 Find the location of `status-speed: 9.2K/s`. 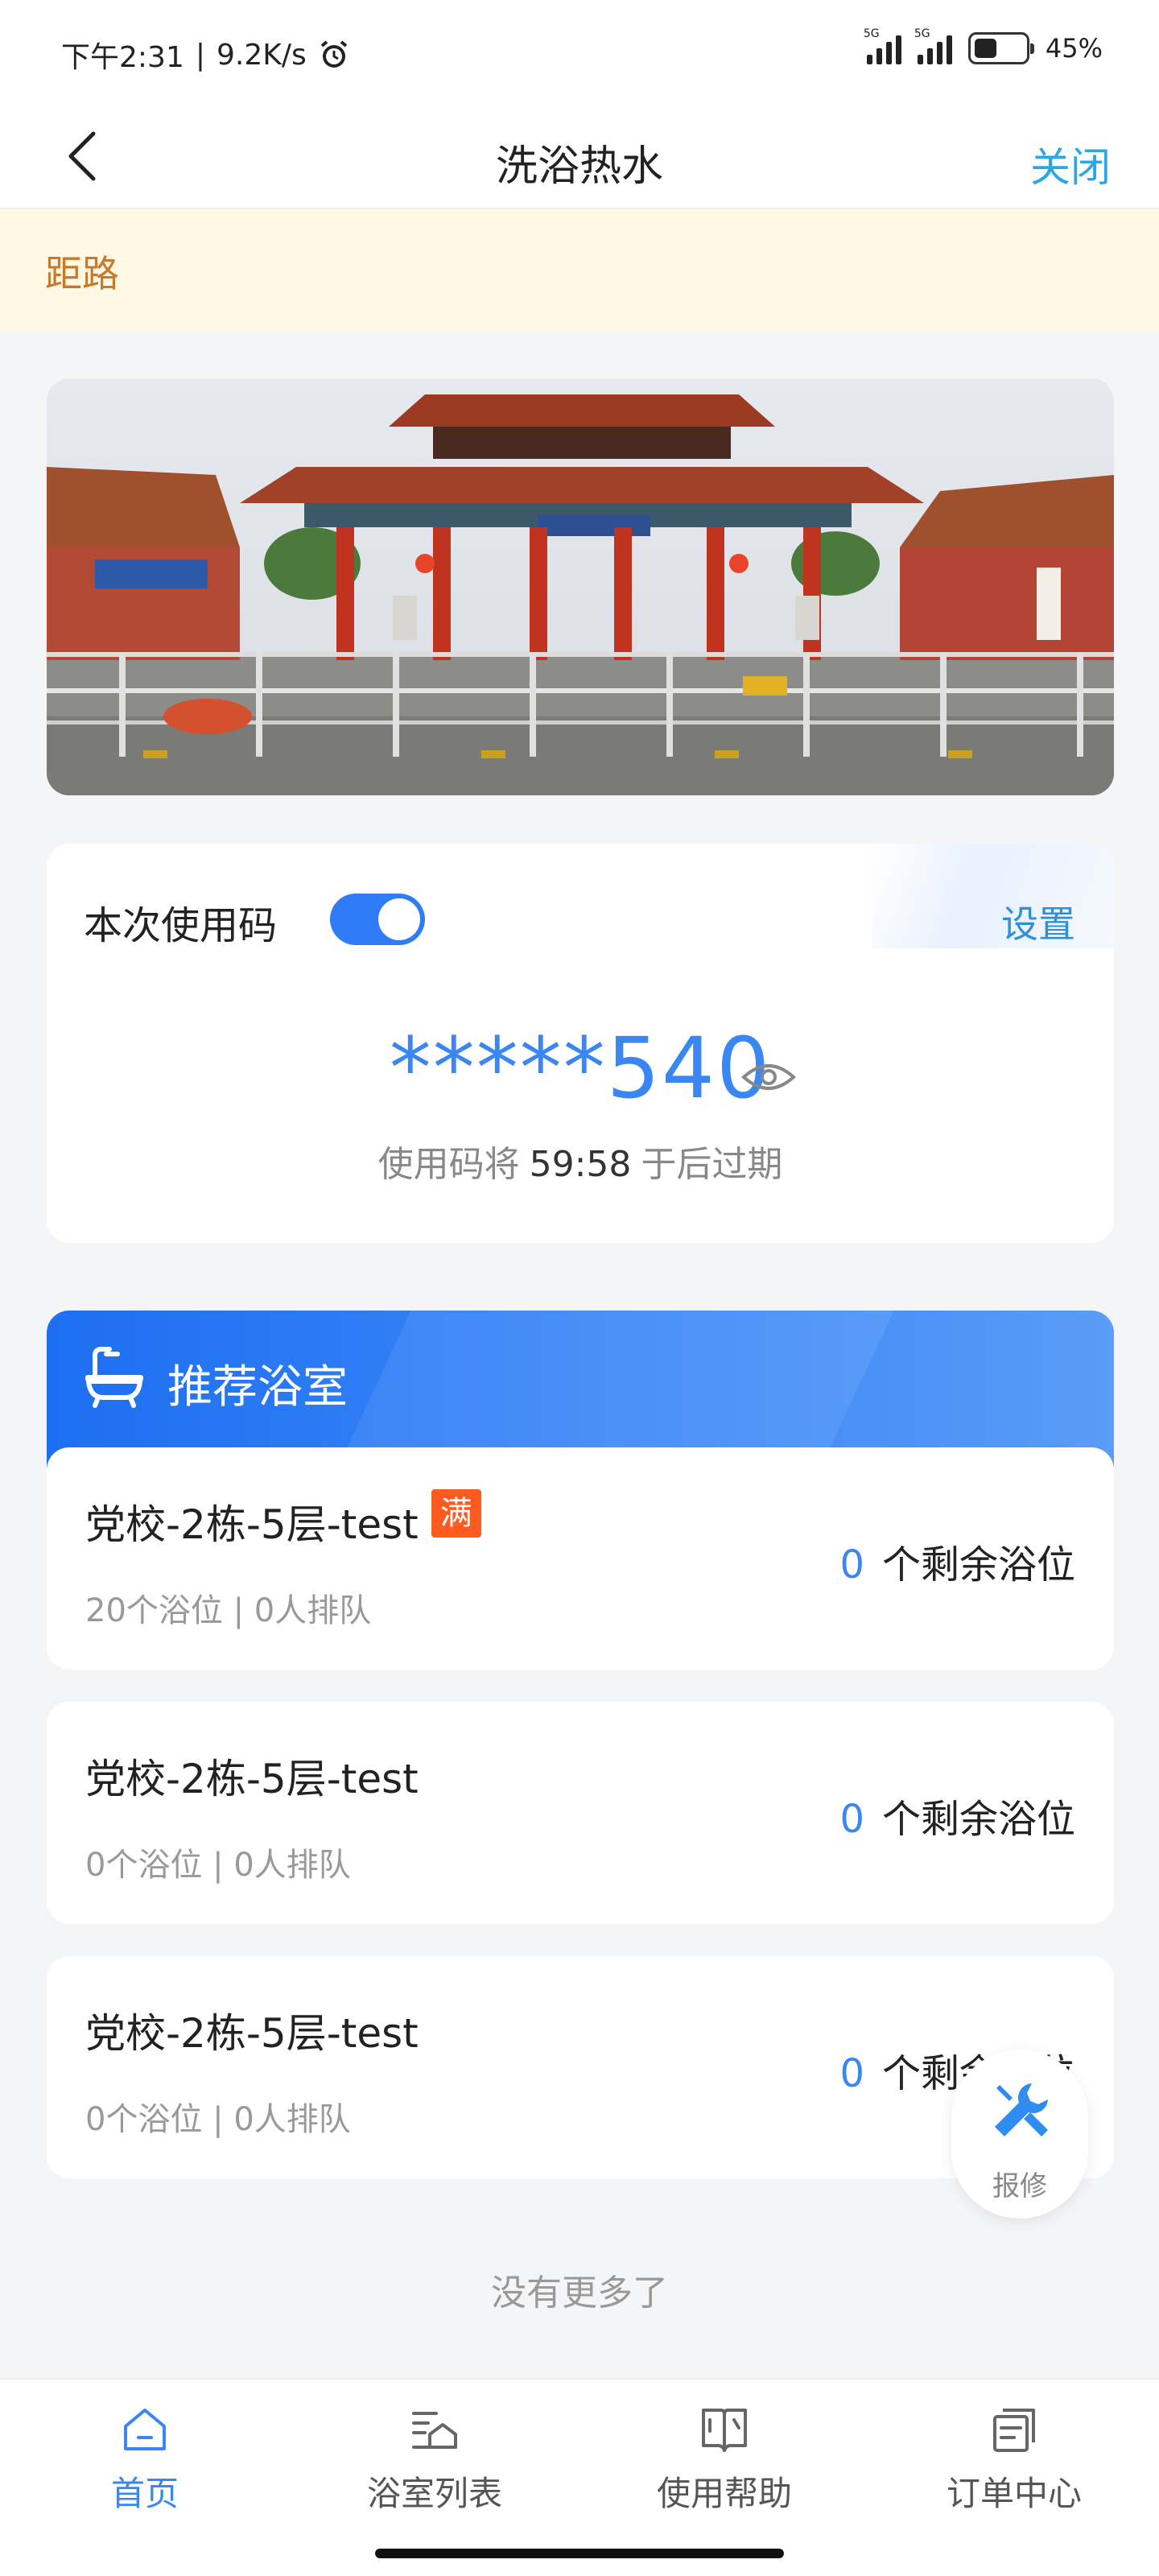

status-speed: 9.2K/s is located at coordinates (261, 55).